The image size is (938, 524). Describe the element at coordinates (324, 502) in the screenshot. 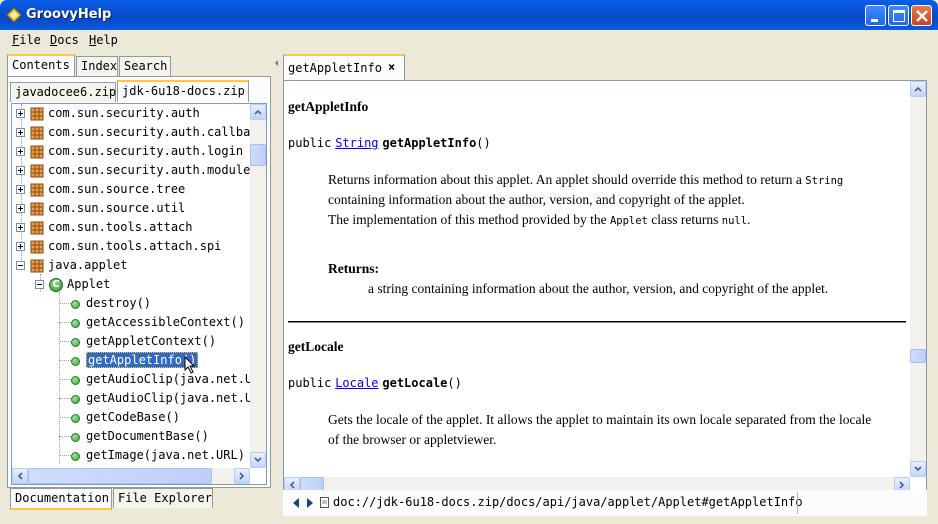

I see `document-icon` at that location.